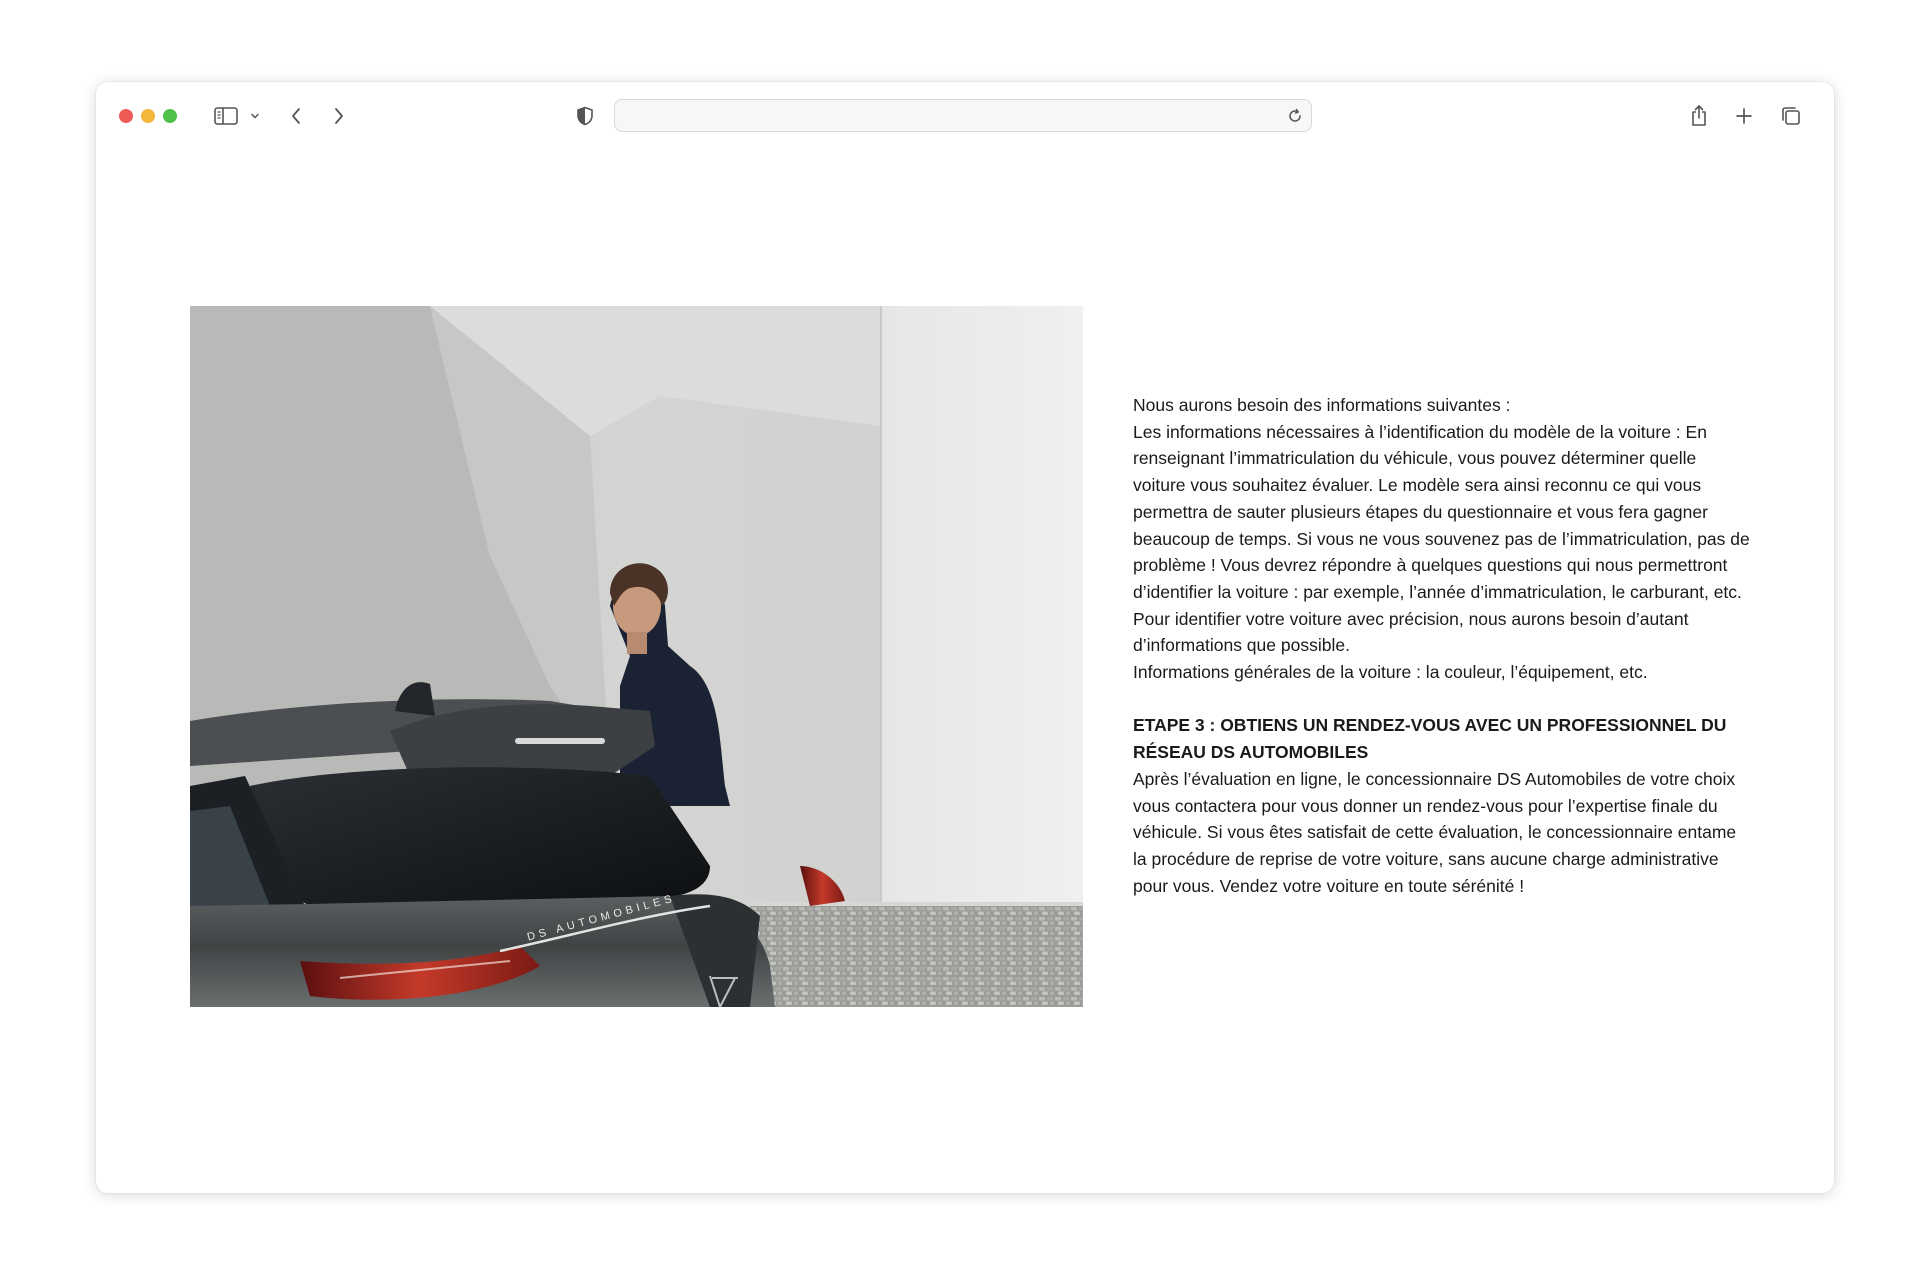 The height and width of the screenshot is (1280, 1920). I want to click on tab-overview-icon, so click(1791, 116).